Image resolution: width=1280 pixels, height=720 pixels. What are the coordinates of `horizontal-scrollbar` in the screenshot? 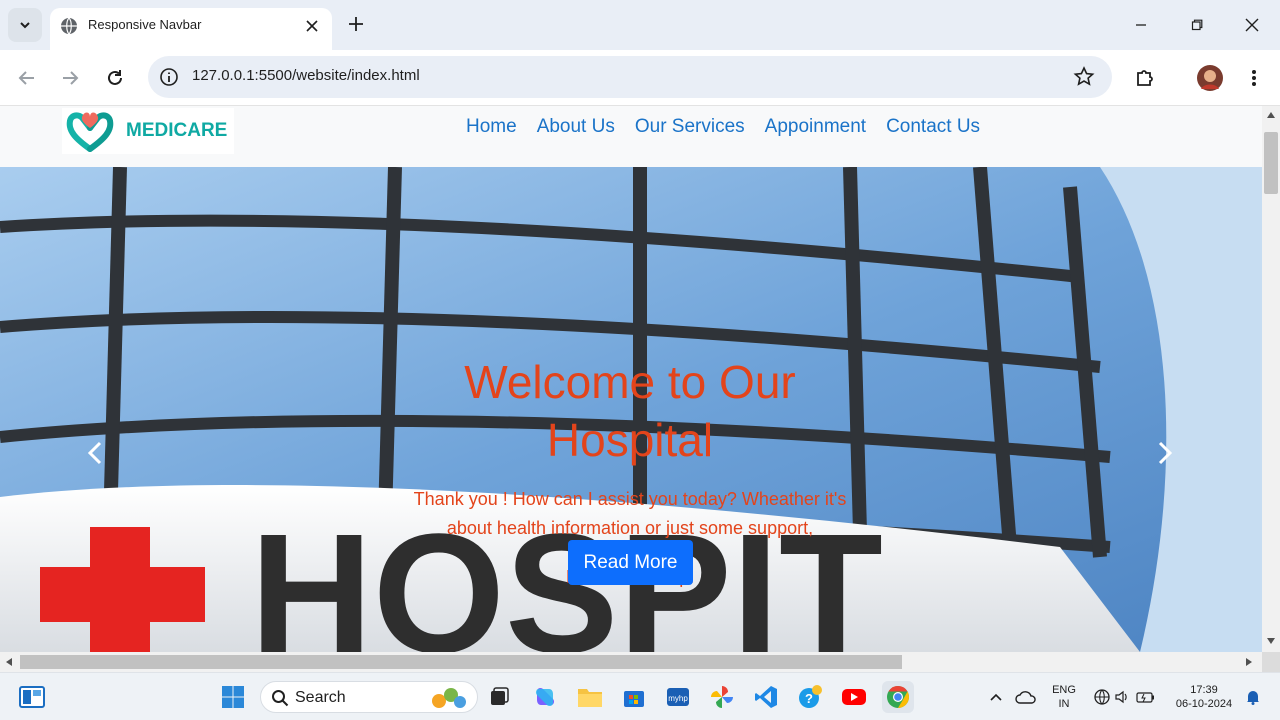 It's located at (631, 662).